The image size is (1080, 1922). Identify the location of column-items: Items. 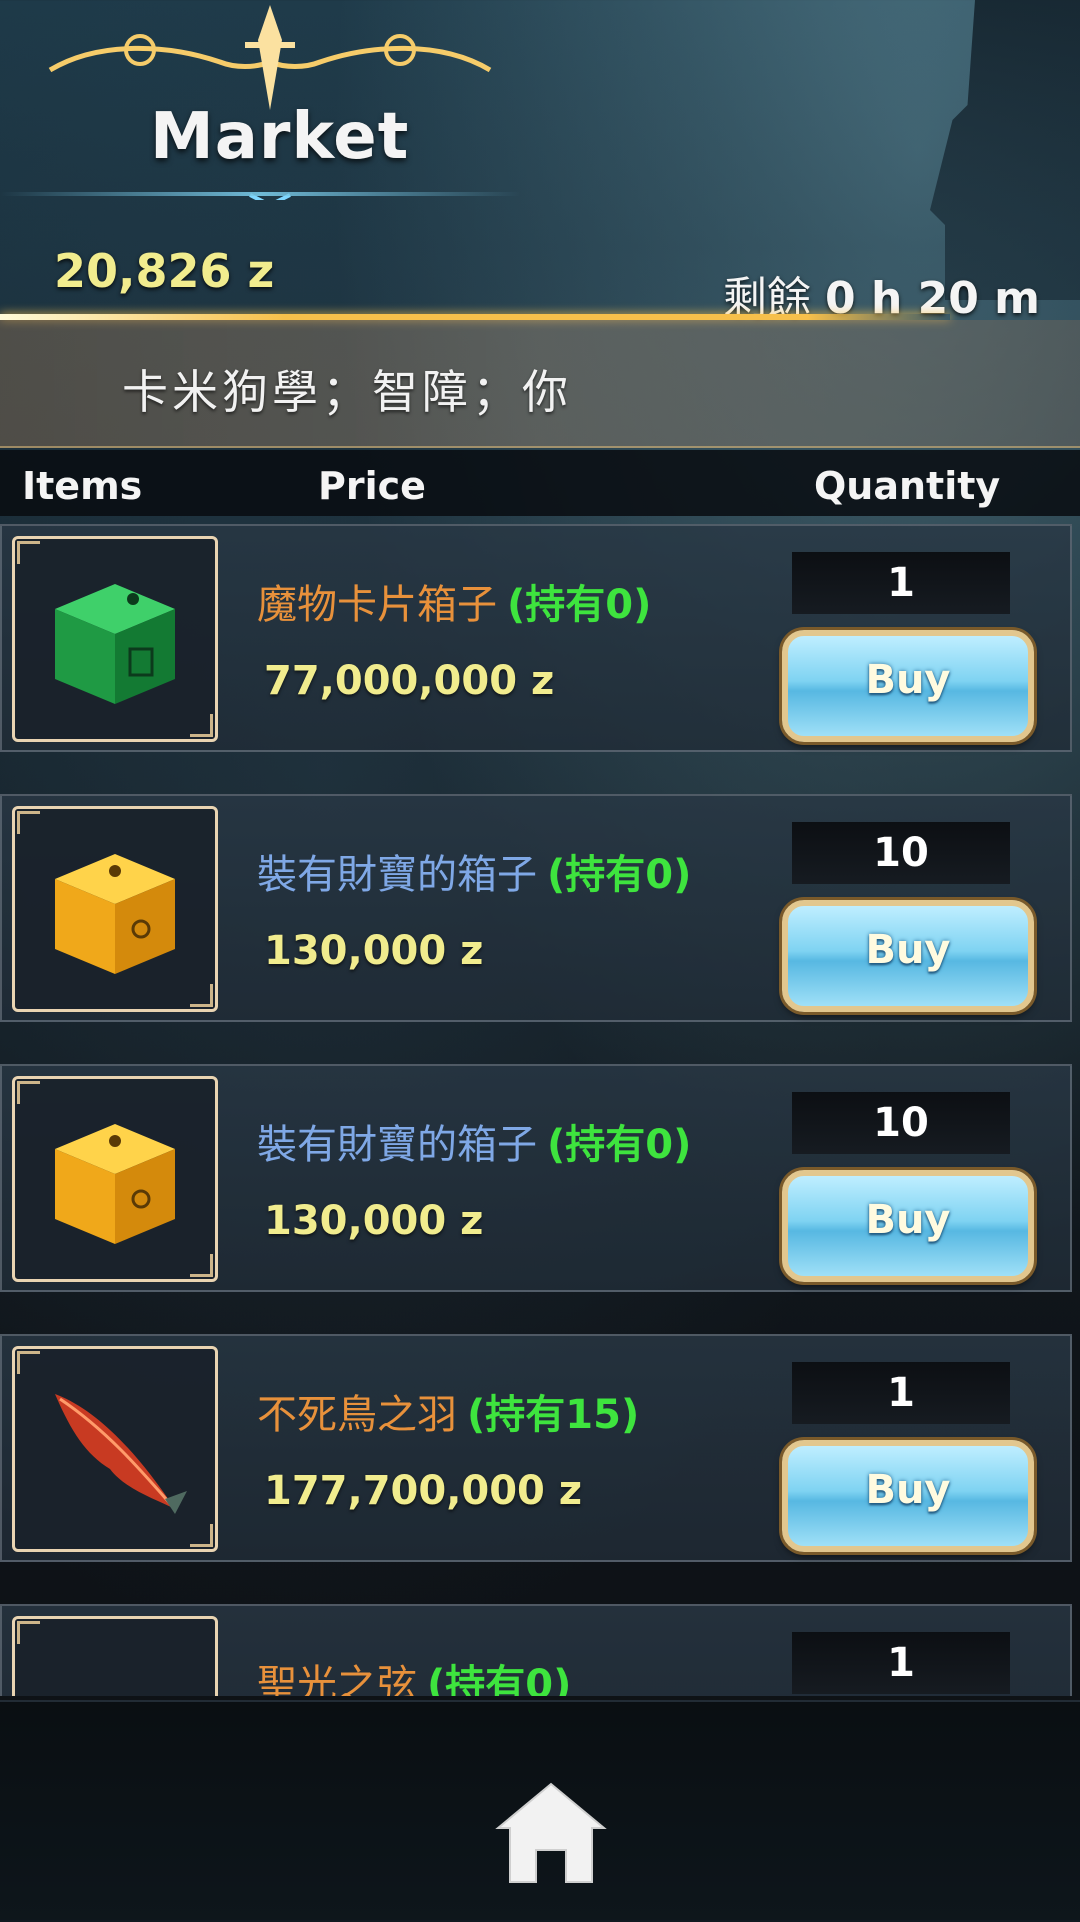
(82, 486).